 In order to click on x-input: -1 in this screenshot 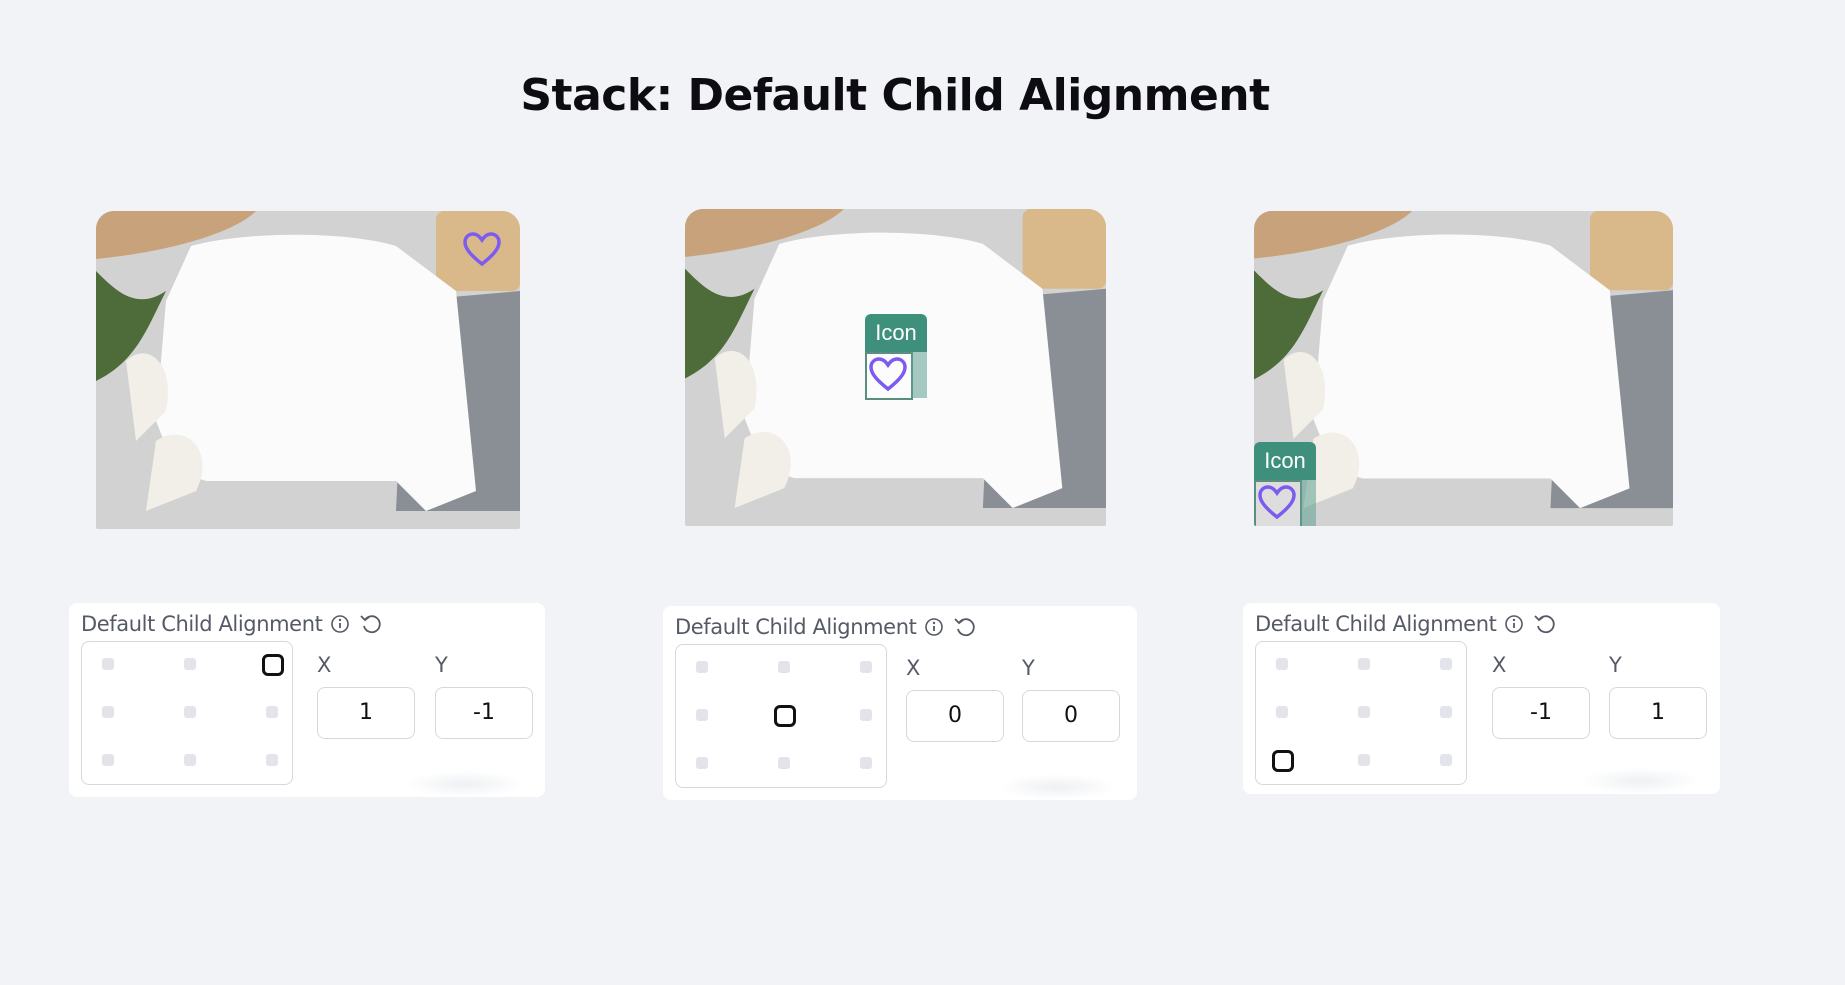, I will do `click(1541, 713)`.